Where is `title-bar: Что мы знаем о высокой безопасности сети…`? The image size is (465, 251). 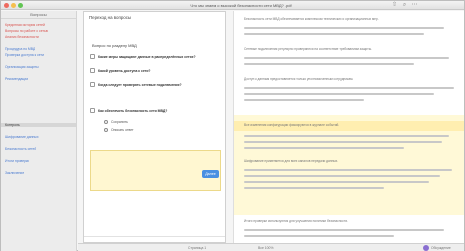 title-bar: Что мы знаем о высокой безопасности сети… is located at coordinates (232, 5).